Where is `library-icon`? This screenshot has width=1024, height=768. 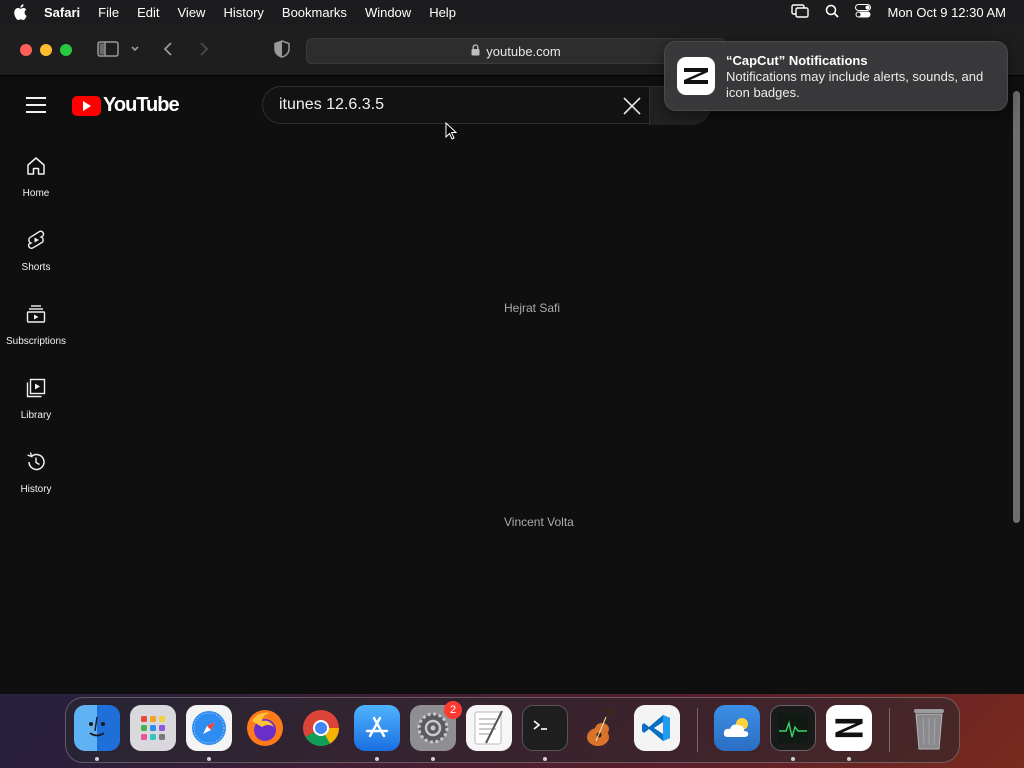 library-icon is located at coordinates (36, 390).